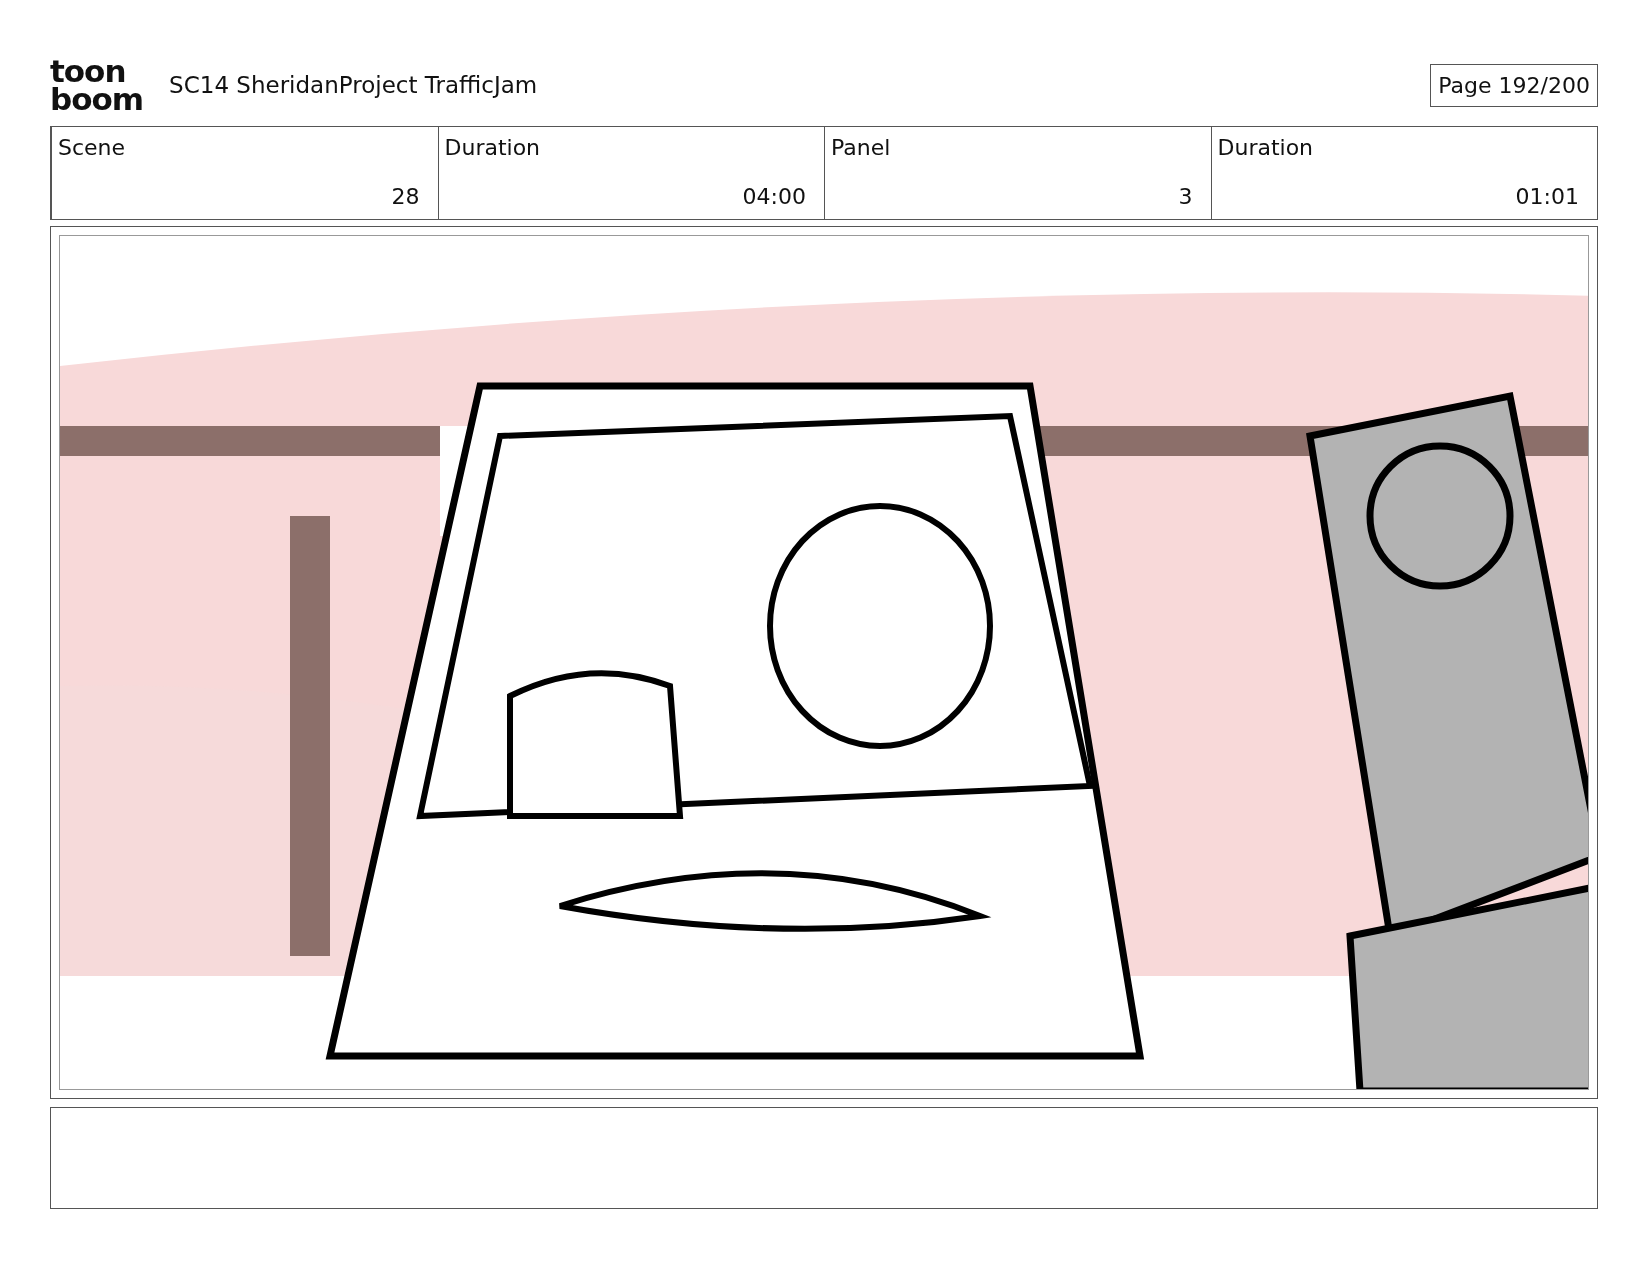 This screenshot has height=1275, width=1650. Describe the element at coordinates (774, 196) in the screenshot. I see `field-value: 04:00` at that location.